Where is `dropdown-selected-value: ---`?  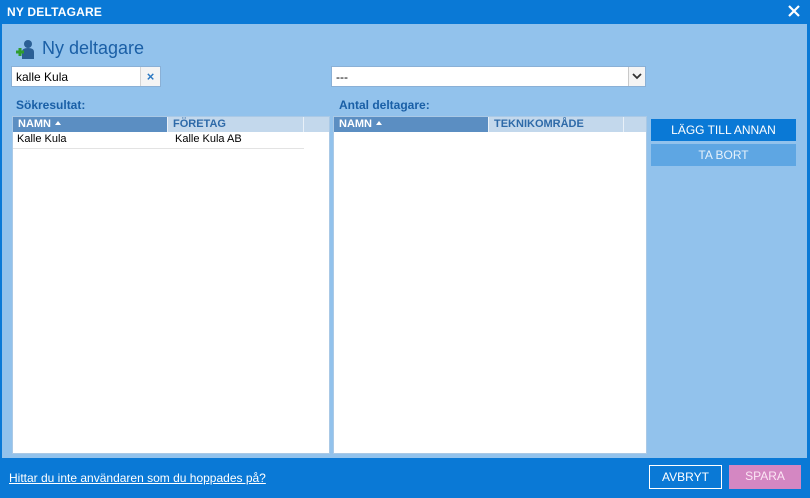 dropdown-selected-value: --- is located at coordinates (342, 77).